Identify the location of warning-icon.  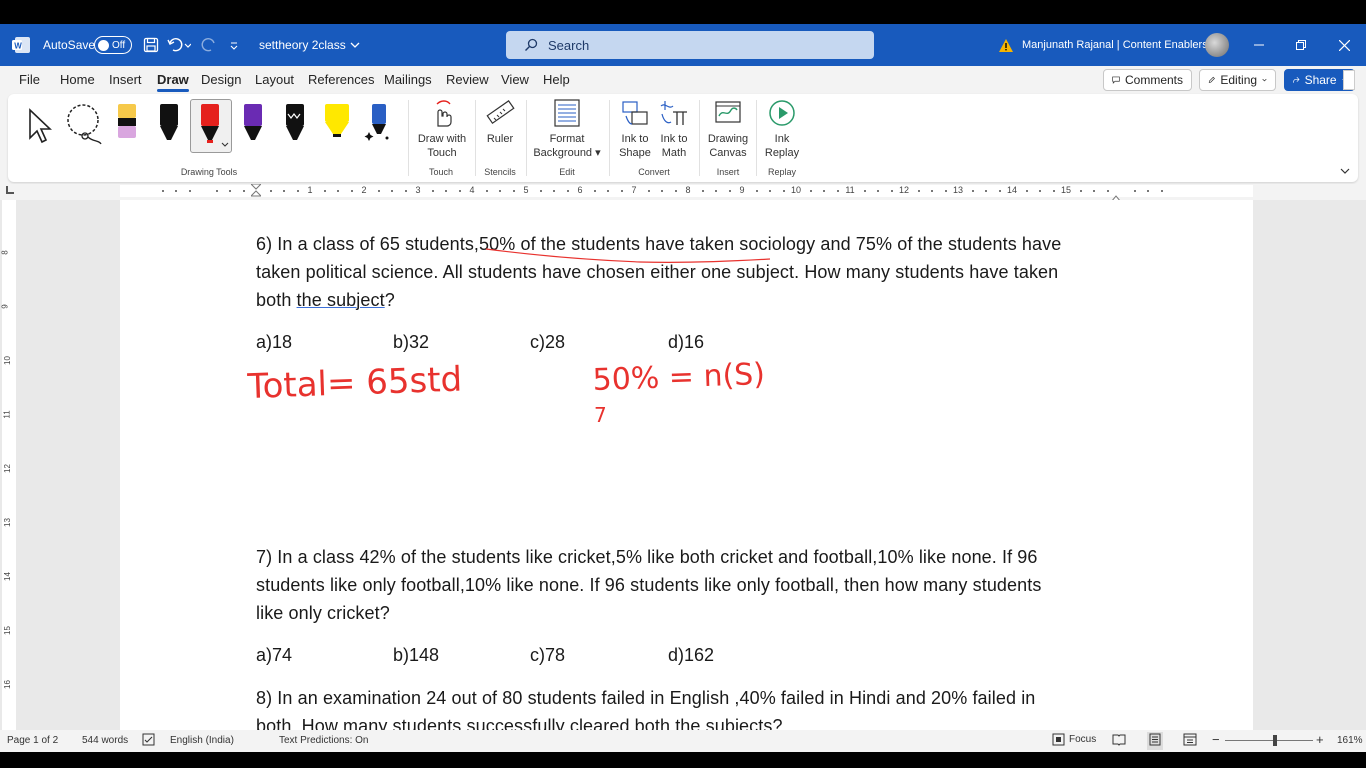
(1006, 45).